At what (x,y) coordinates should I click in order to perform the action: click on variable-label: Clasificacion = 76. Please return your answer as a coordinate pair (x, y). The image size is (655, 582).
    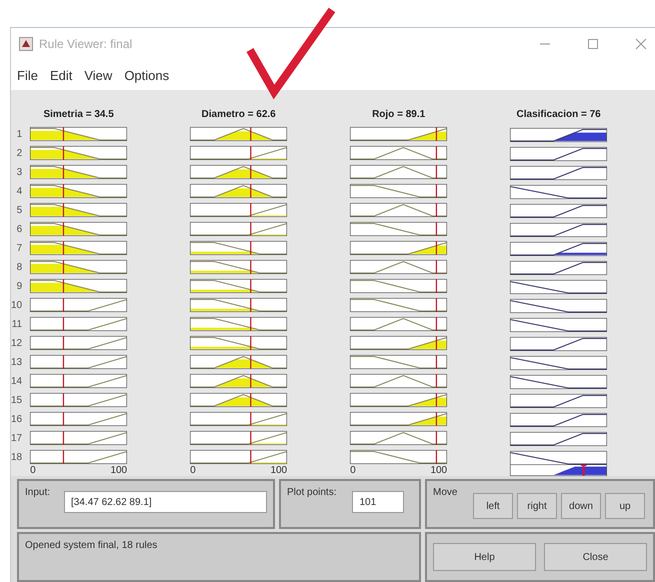
    Looking at the image, I should click on (559, 115).